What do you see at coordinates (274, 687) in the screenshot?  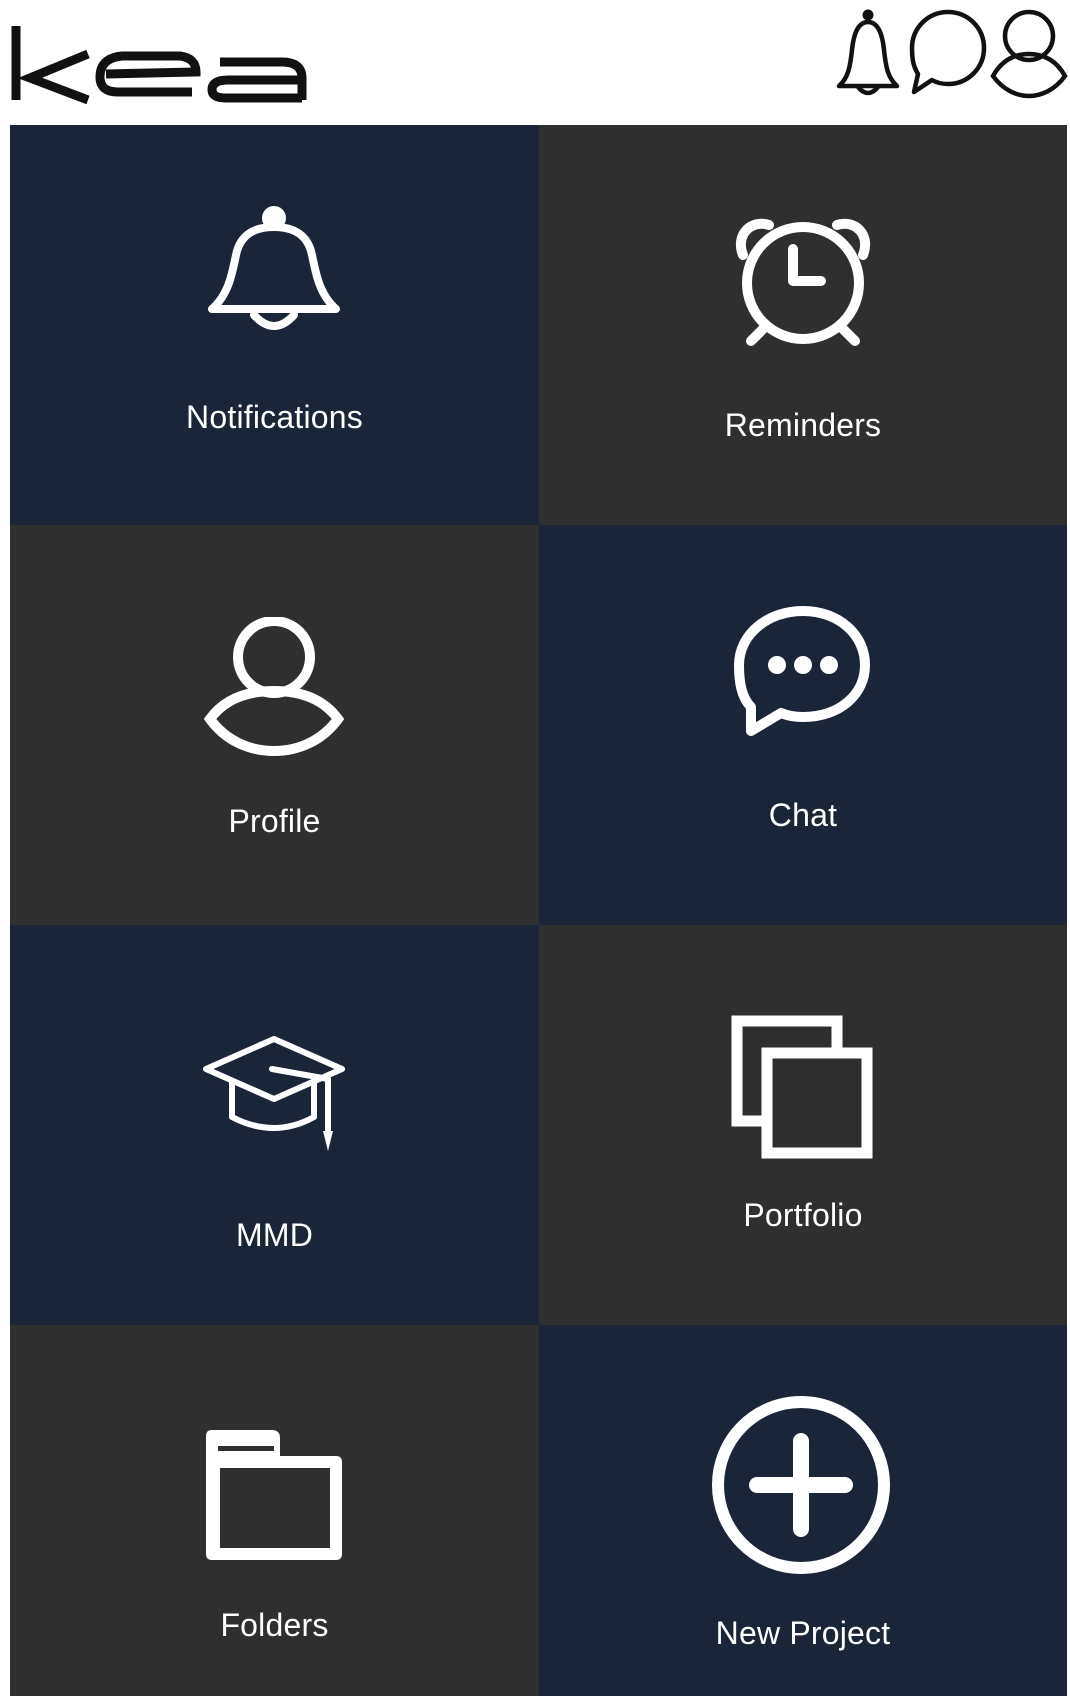 I see `user-icon` at bounding box center [274, 687].